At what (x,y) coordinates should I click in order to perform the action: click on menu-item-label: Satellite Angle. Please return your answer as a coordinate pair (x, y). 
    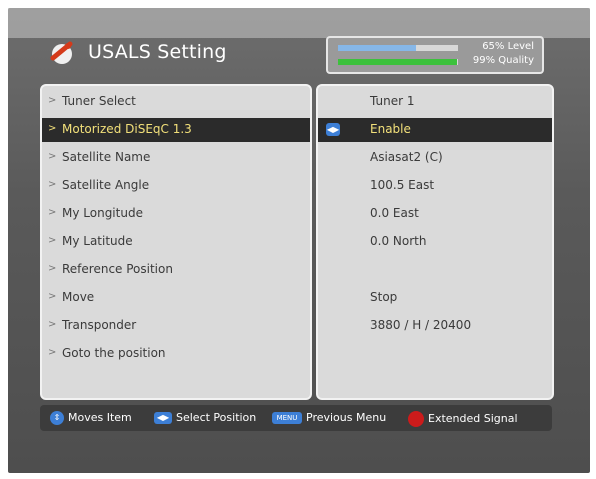
    Looking at the image, I should click on (106, 185).